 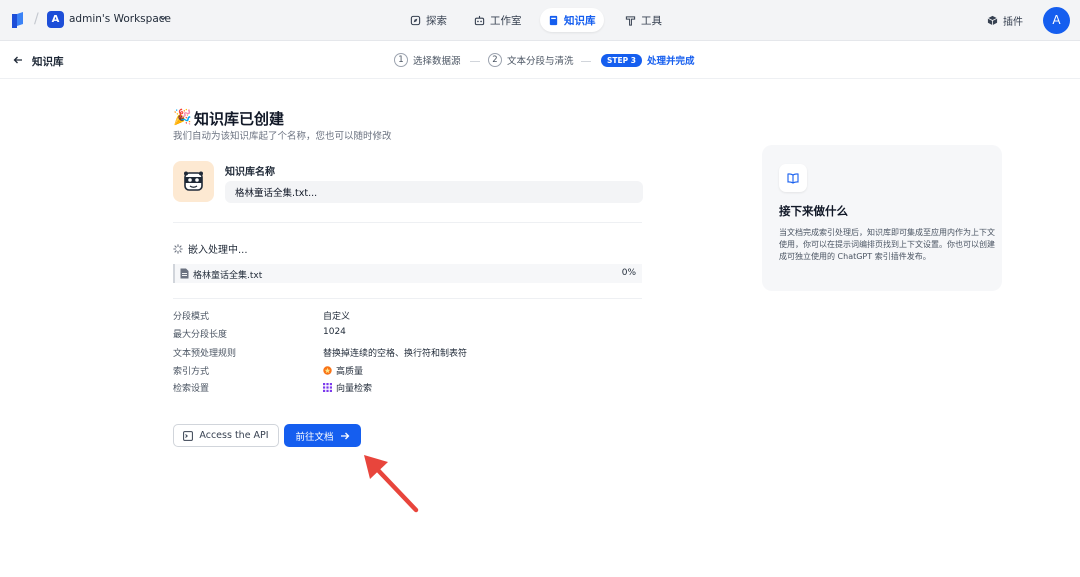 I want to click on annotation-arrow-icon, so click(x=391, y=484).